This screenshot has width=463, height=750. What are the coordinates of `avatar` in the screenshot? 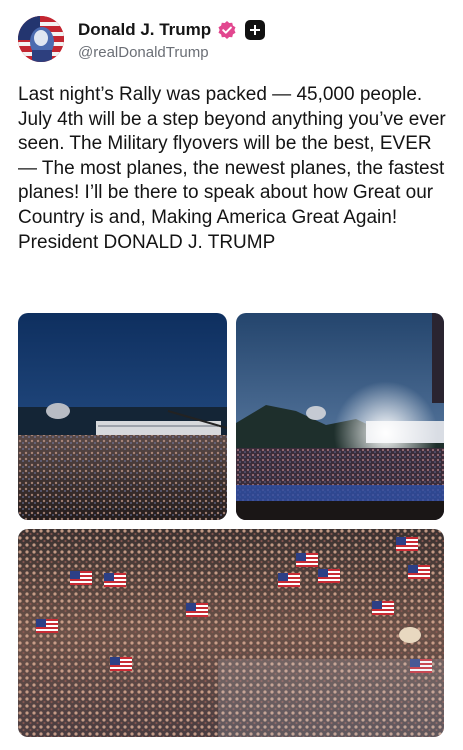 It's located at (41, 39).